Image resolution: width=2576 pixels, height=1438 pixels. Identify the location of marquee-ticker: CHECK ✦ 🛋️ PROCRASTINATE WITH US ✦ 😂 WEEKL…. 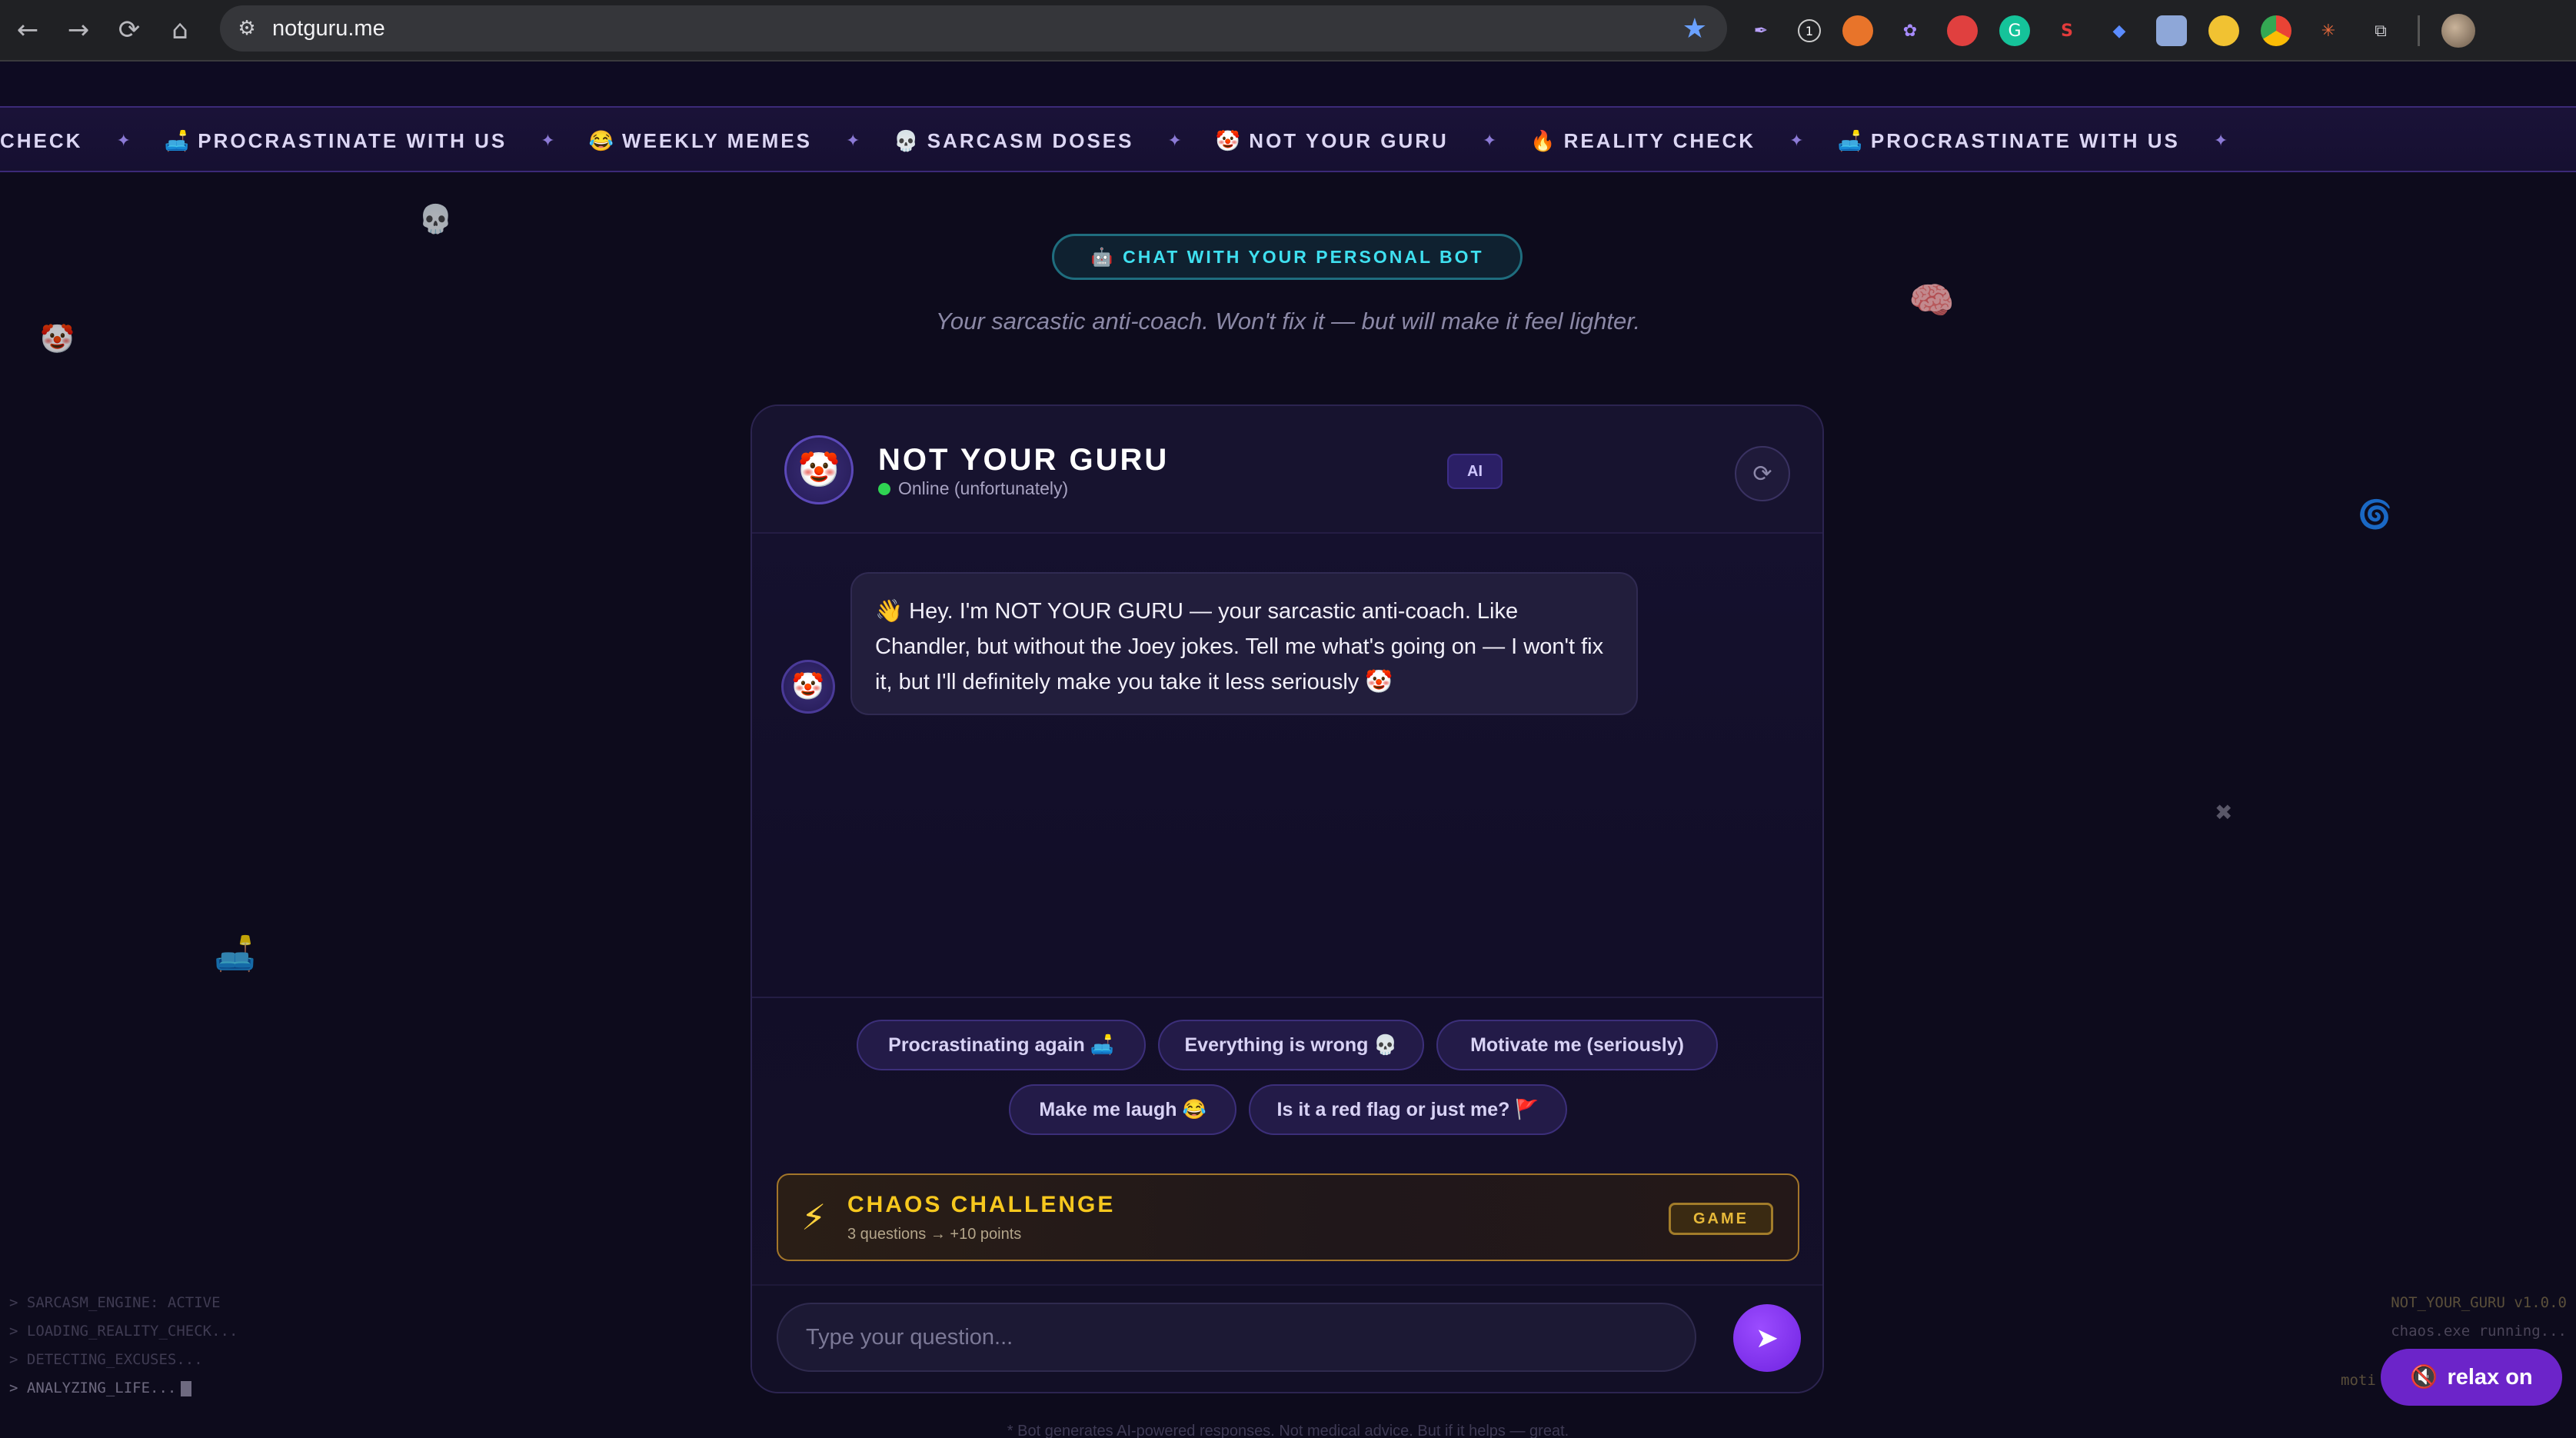
(1288, 139).